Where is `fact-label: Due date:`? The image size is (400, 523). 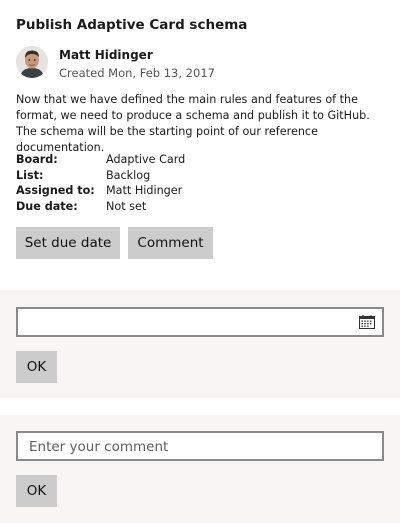 fact-label: Due date: is located at coordinates (47, 206).